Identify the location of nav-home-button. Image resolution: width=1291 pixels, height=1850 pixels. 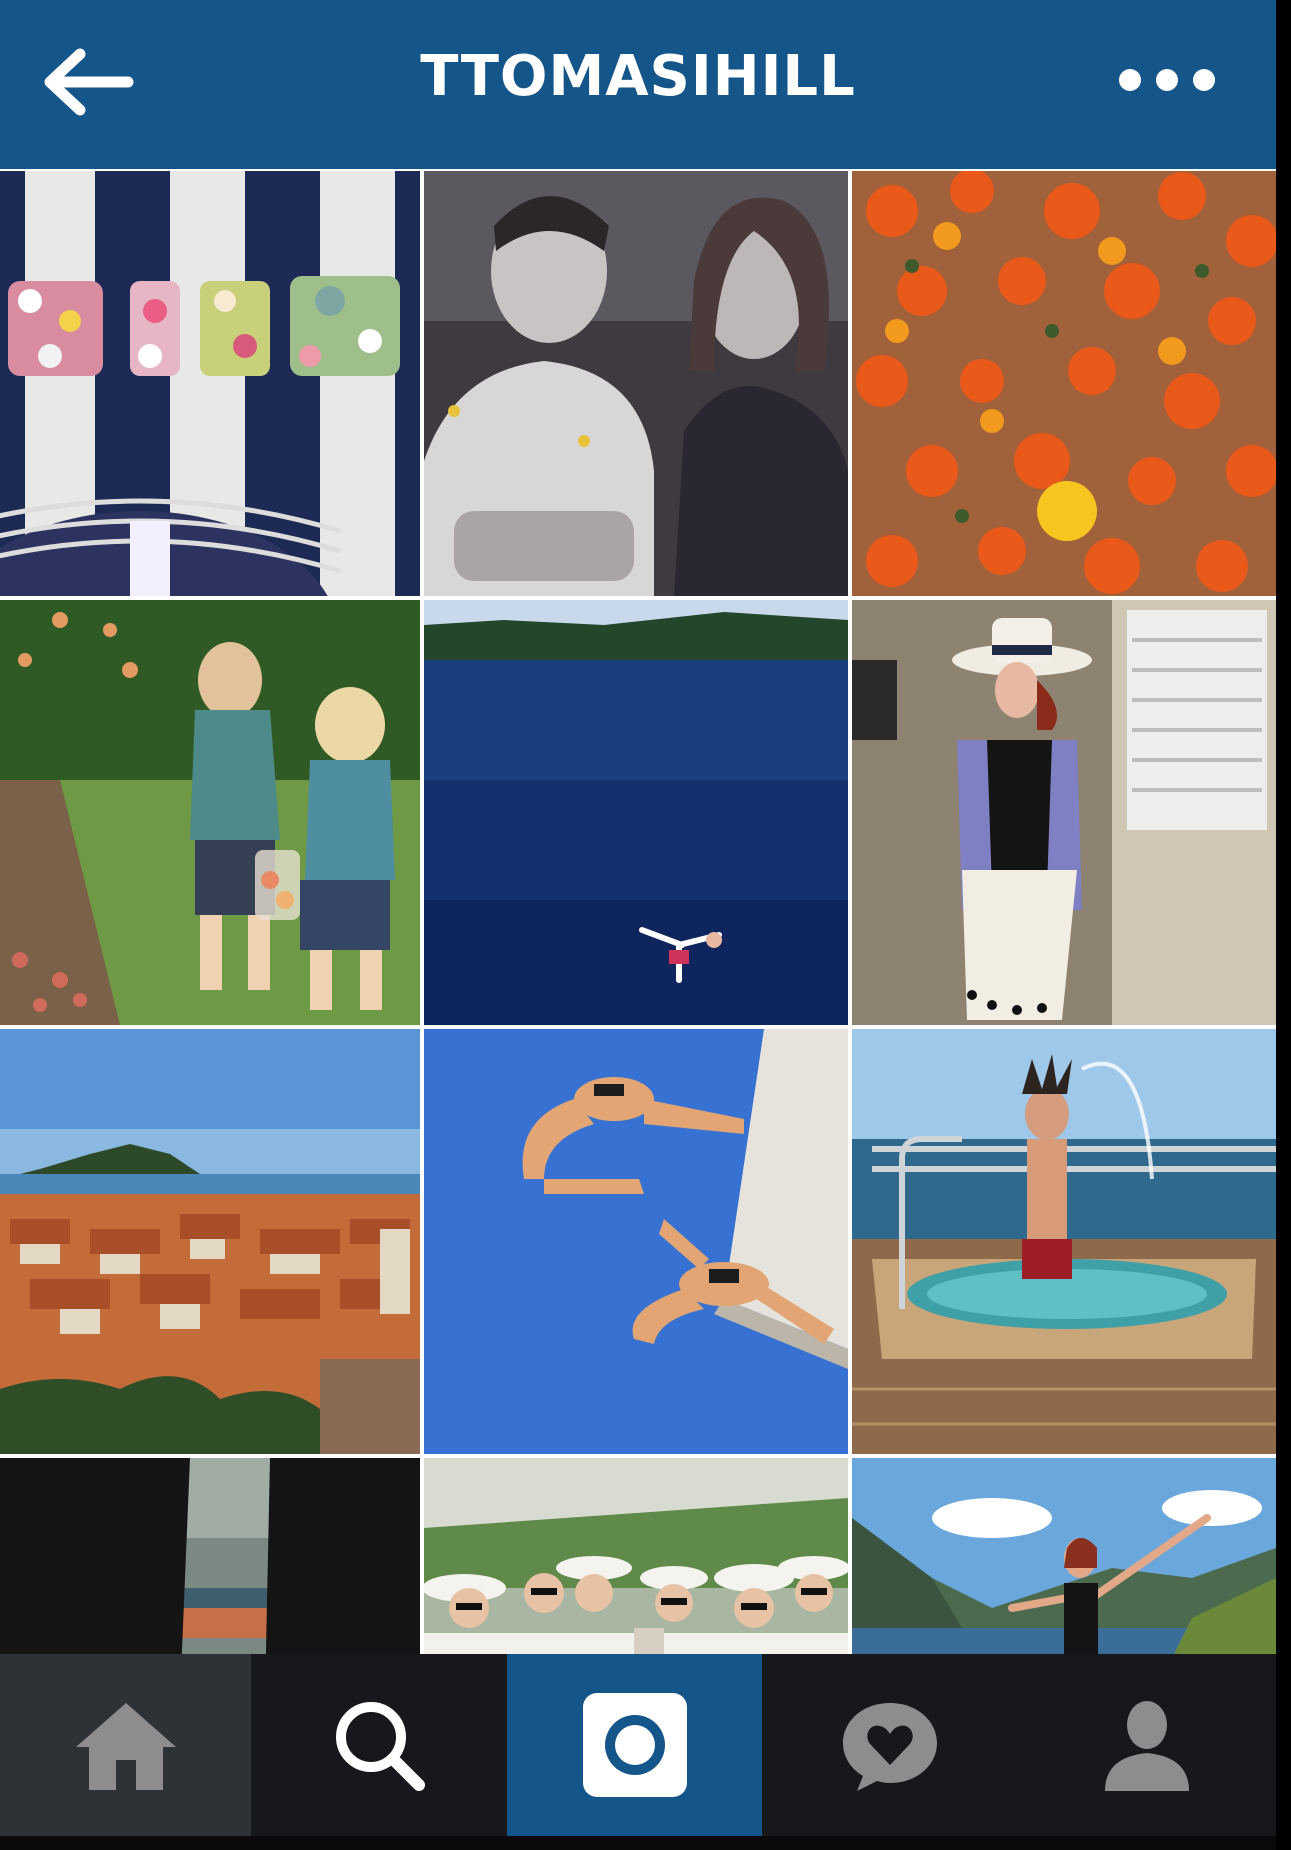
(125, 1745).